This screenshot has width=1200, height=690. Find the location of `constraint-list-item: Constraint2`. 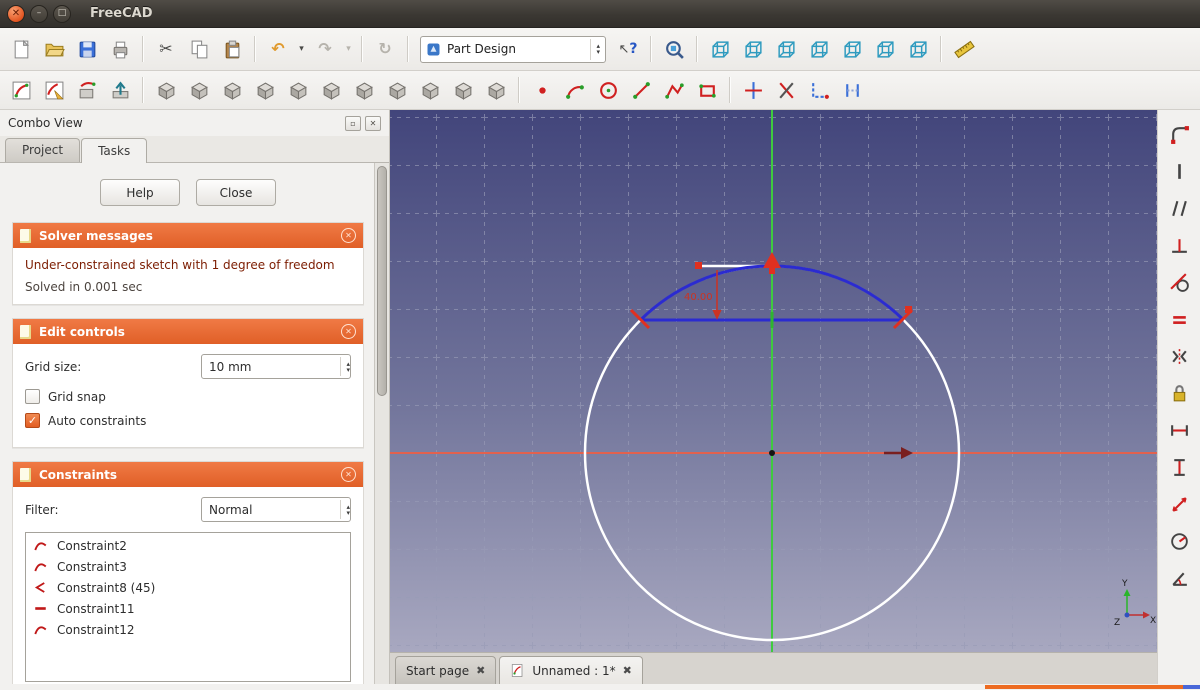

constraint-list-item: Constraint2 is located at coordinates (188, 545).